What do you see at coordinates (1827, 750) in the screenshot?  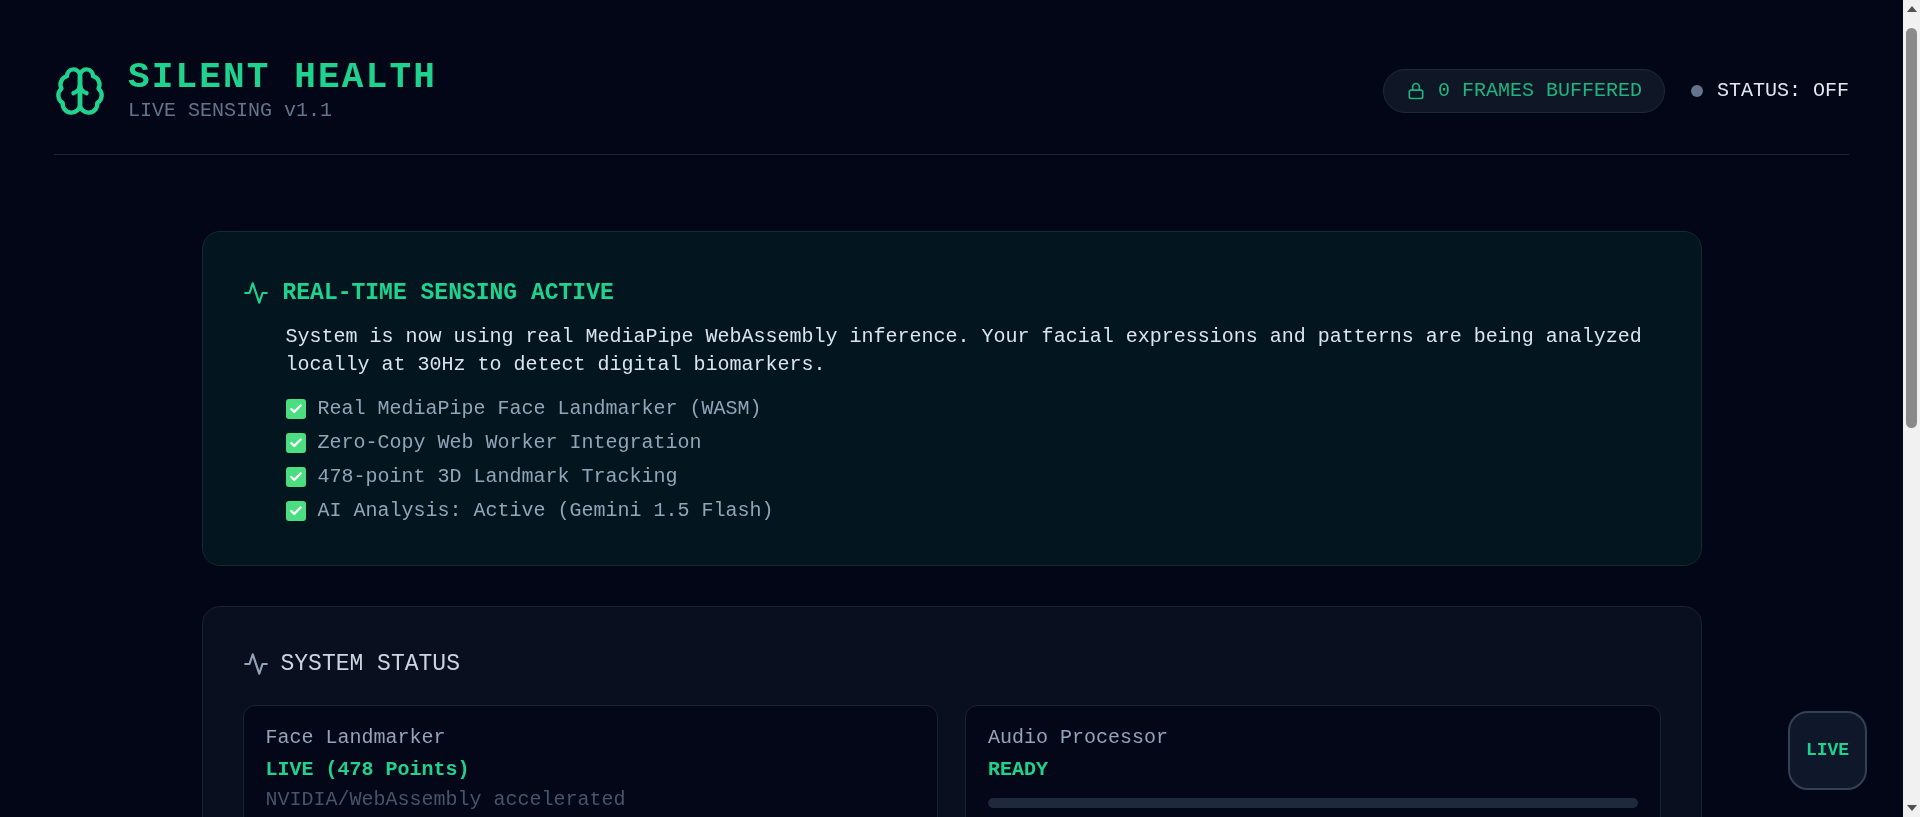 I see `live-button: LIVE` at bounding box center [1827, 750].